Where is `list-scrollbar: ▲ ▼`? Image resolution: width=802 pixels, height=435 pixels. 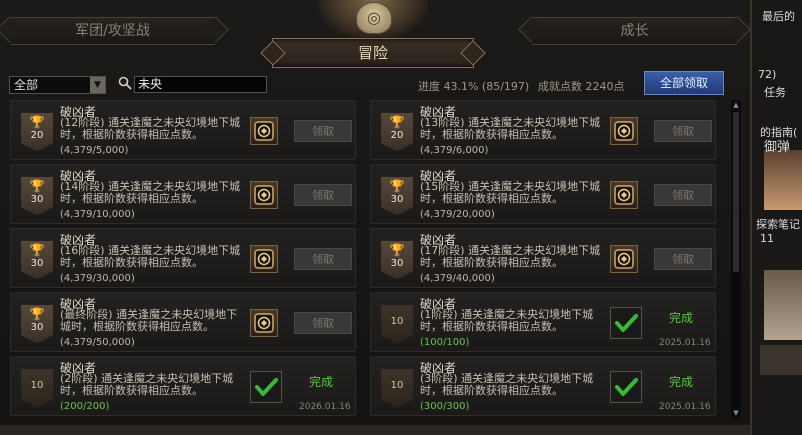 list-scrollbar: ▲ ▼ is located at coordinates (736, 259).